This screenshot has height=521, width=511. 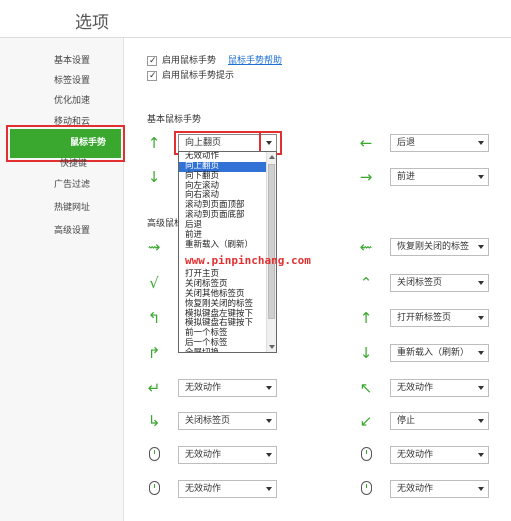 I want to click on gesture-down-up-icon: √, so click(x=154, y=283).